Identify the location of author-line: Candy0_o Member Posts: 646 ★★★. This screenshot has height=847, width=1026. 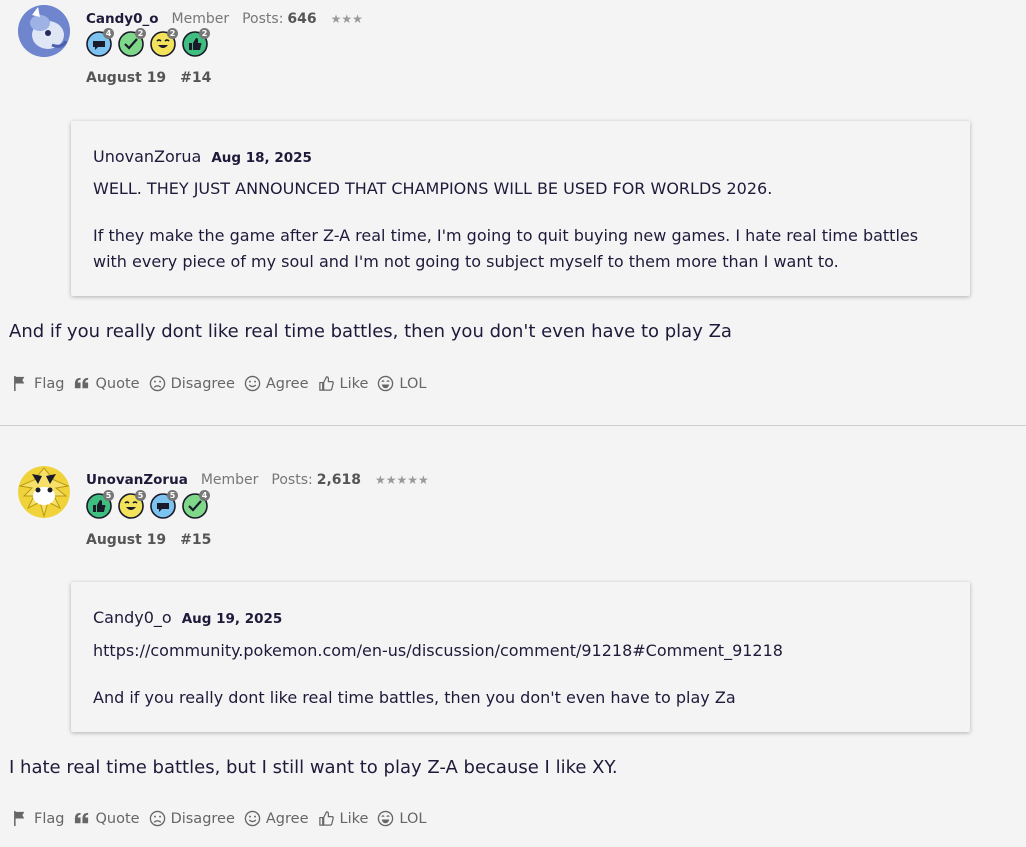
(224, 19).